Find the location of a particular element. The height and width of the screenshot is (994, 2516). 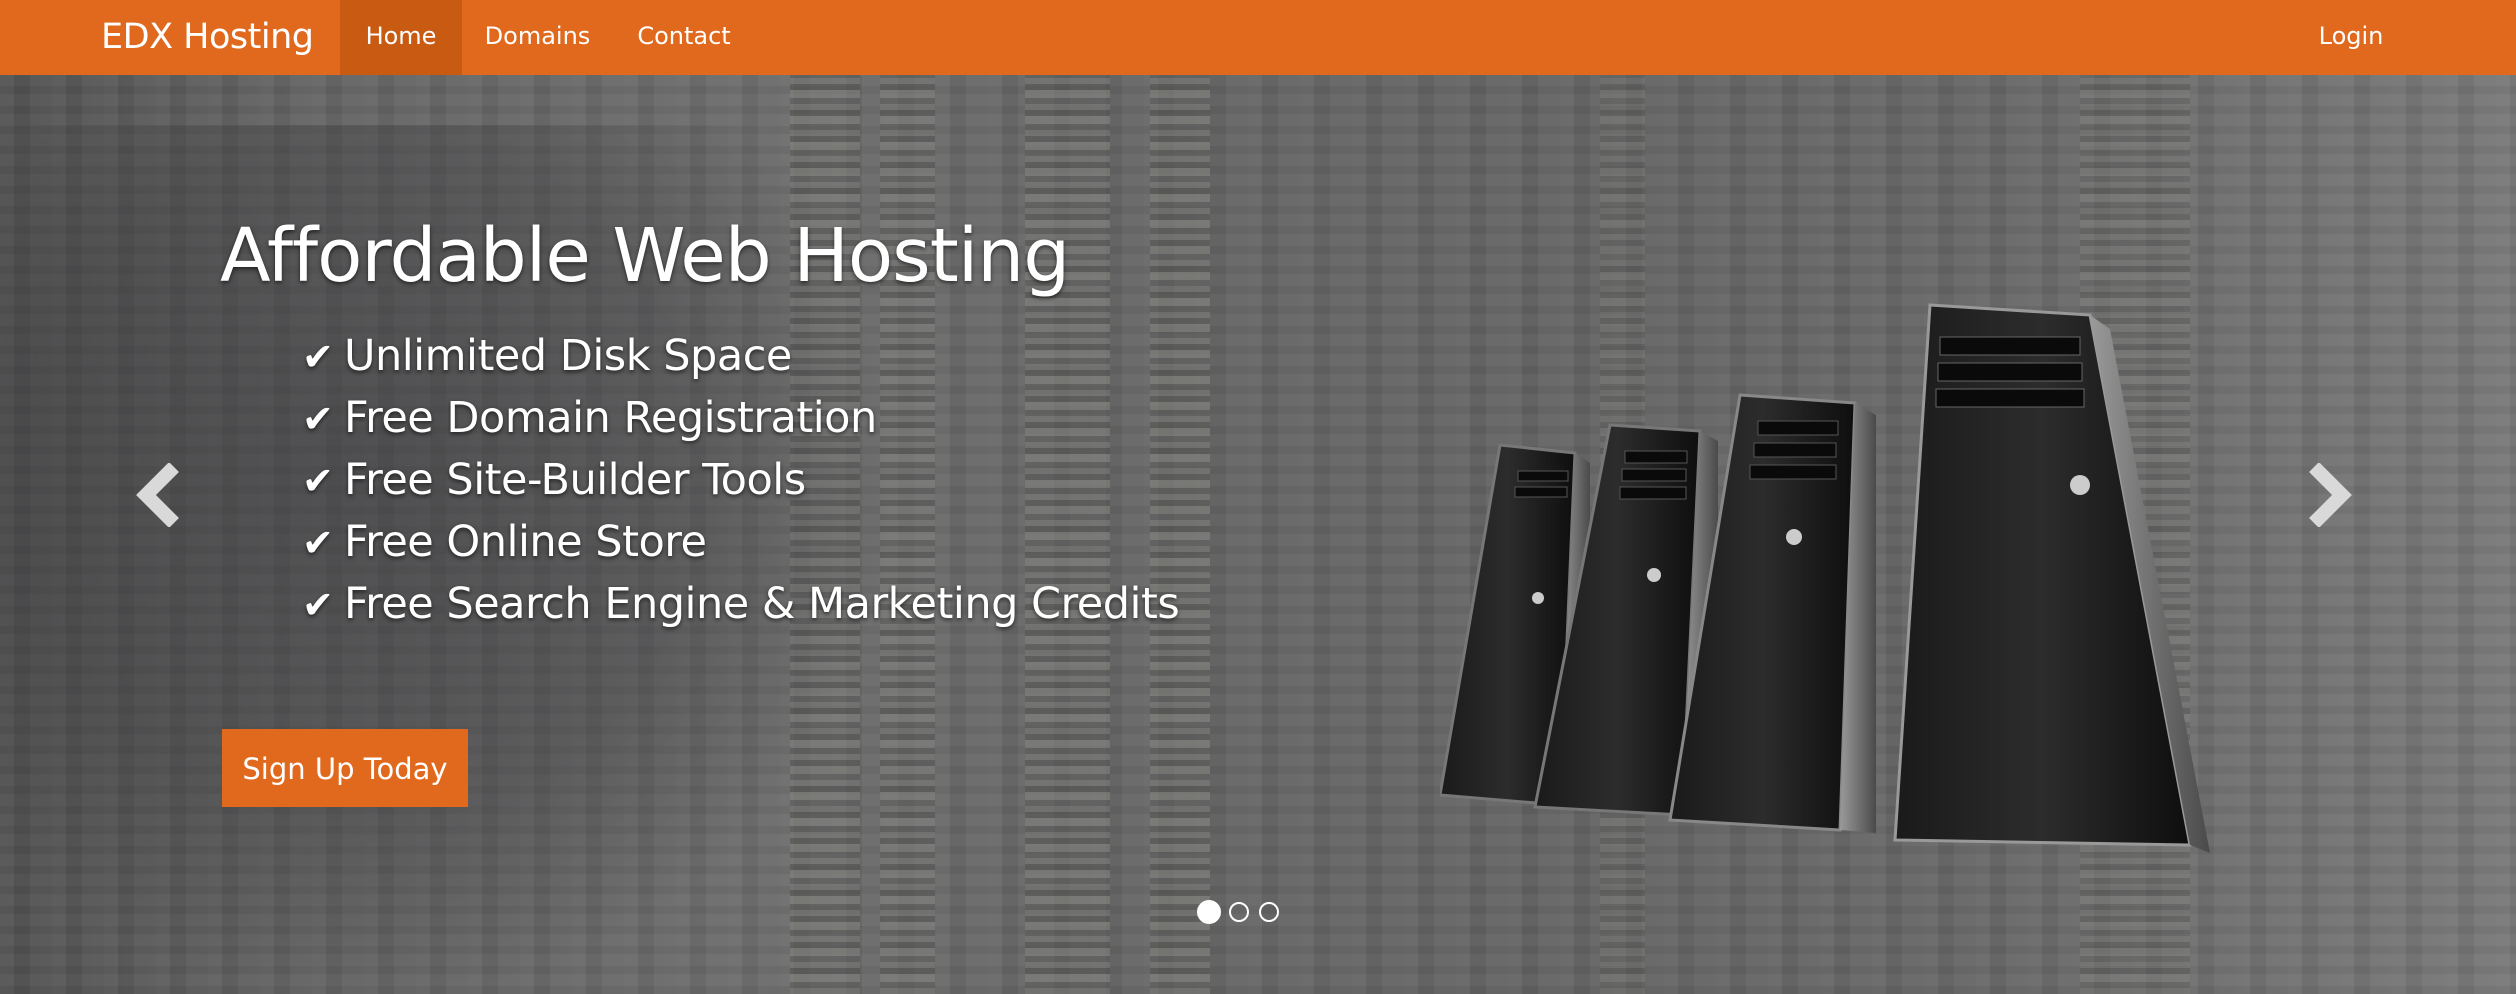

hero-title: Affordable Web Hosting is located at coordinates (645, 256).